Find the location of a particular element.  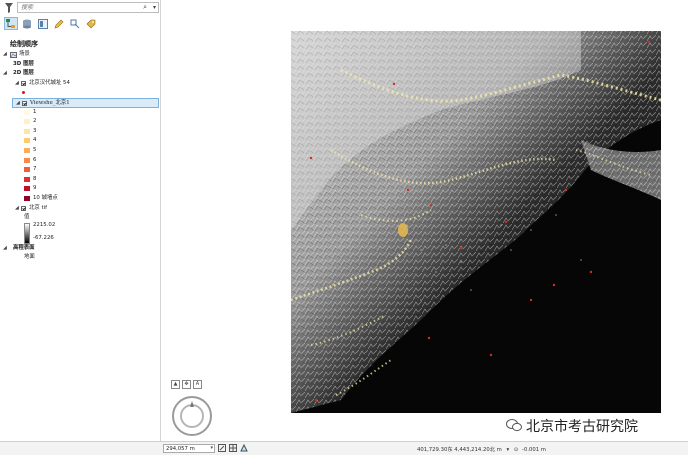

grid-icon is located at coordinates (233, 448).